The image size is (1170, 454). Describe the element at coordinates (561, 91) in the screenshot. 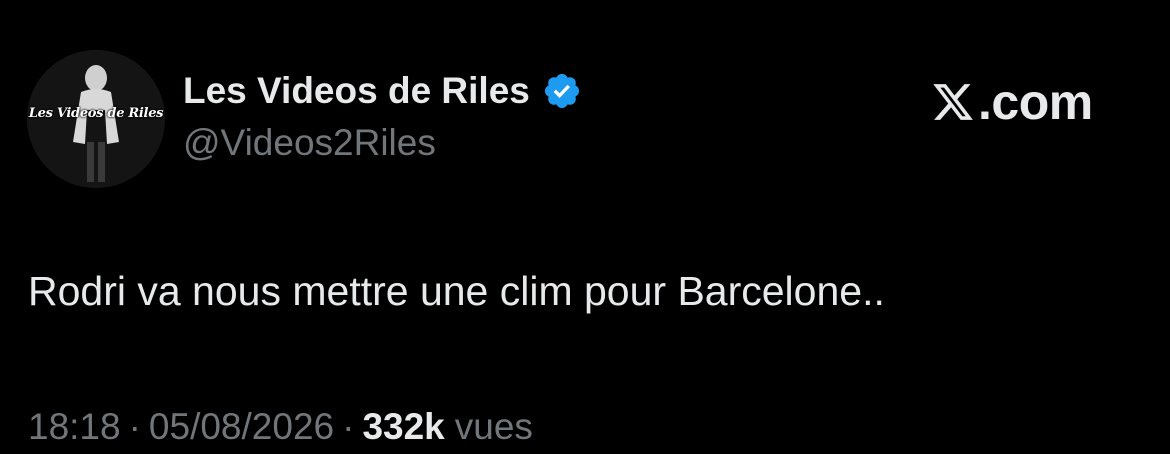

I see `verified-badge-icon` at that location.